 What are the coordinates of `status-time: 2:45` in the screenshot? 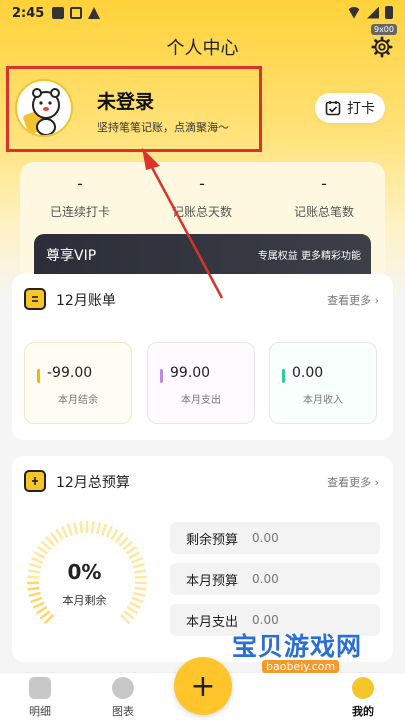 It's located at (28, 13).